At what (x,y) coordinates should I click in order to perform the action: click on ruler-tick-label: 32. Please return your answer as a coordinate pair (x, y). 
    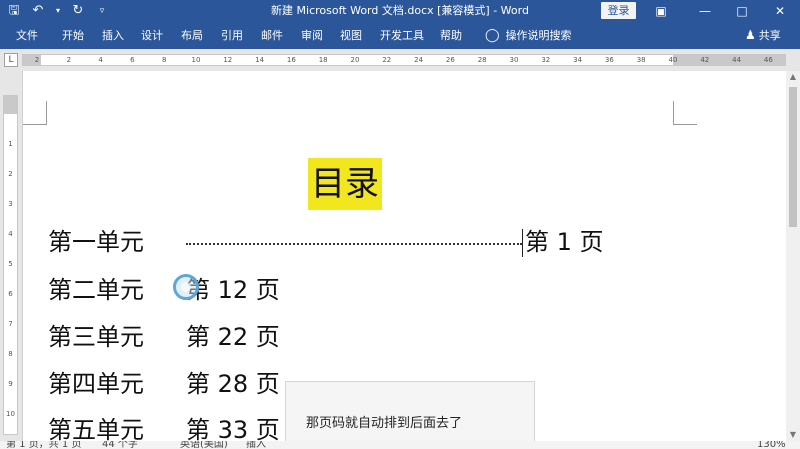
    Looking at the image, I should click on (546, 60).